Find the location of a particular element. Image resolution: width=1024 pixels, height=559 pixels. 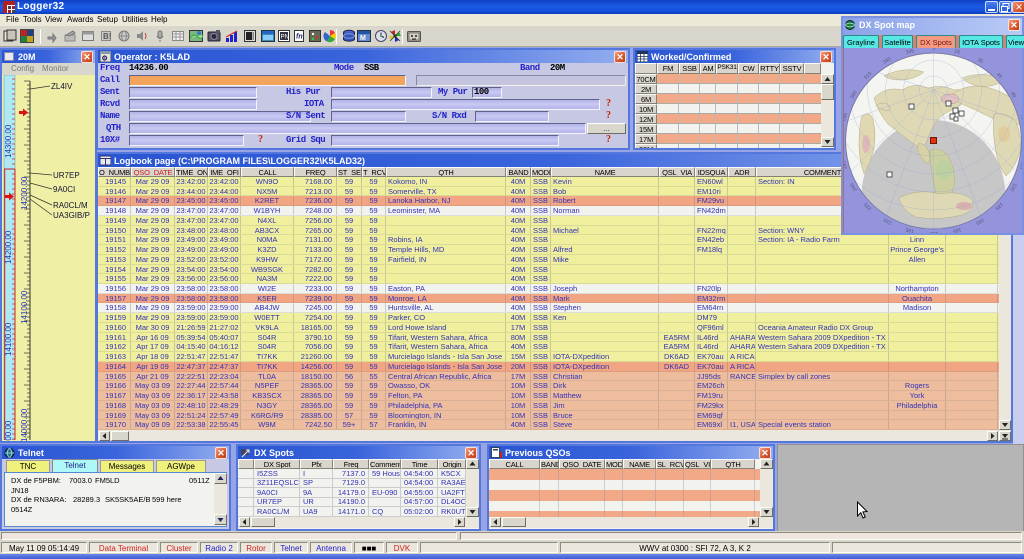

svg-text: PN is located at coordinates (285, 38).